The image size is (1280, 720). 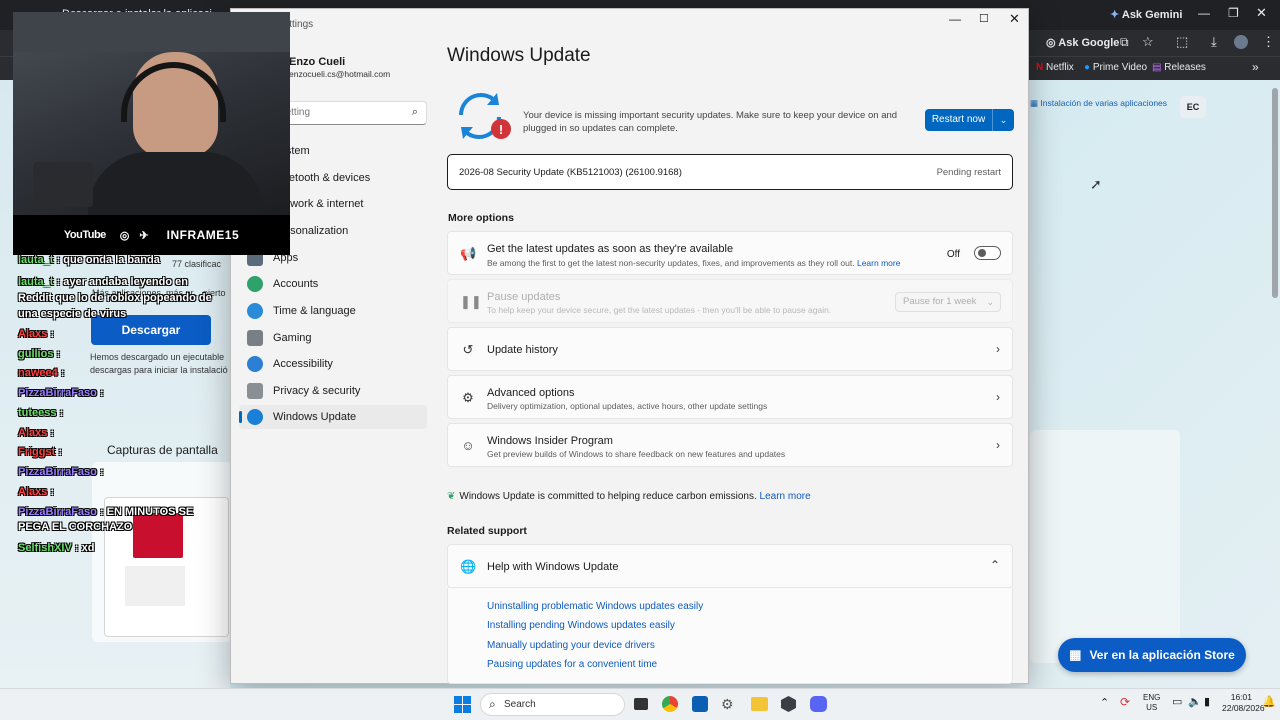 I want to click on latest-updates-toggle, so click(x=987, y=253).